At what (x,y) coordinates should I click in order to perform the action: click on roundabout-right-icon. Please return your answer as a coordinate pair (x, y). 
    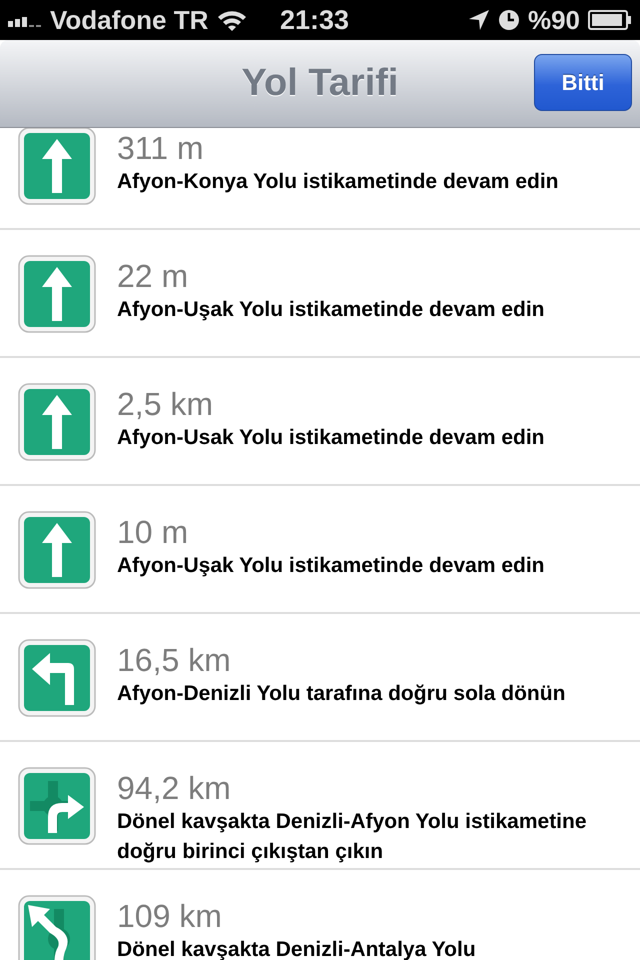
    Looking at the image, I should click on (57, 806).